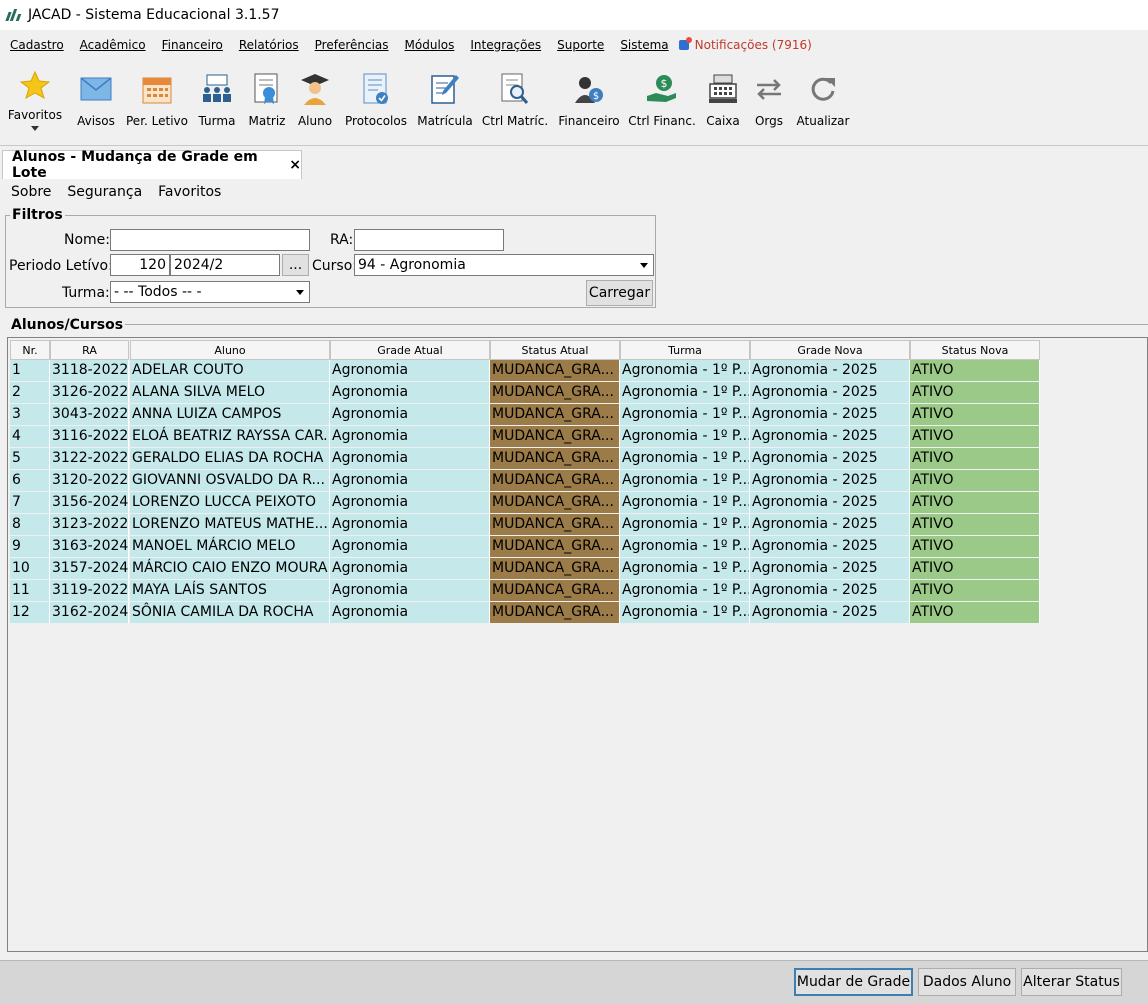  Describe the element at coordinates (192, 45) in the screenshot. I see `menu-financeiro: Financeiro` at that location.